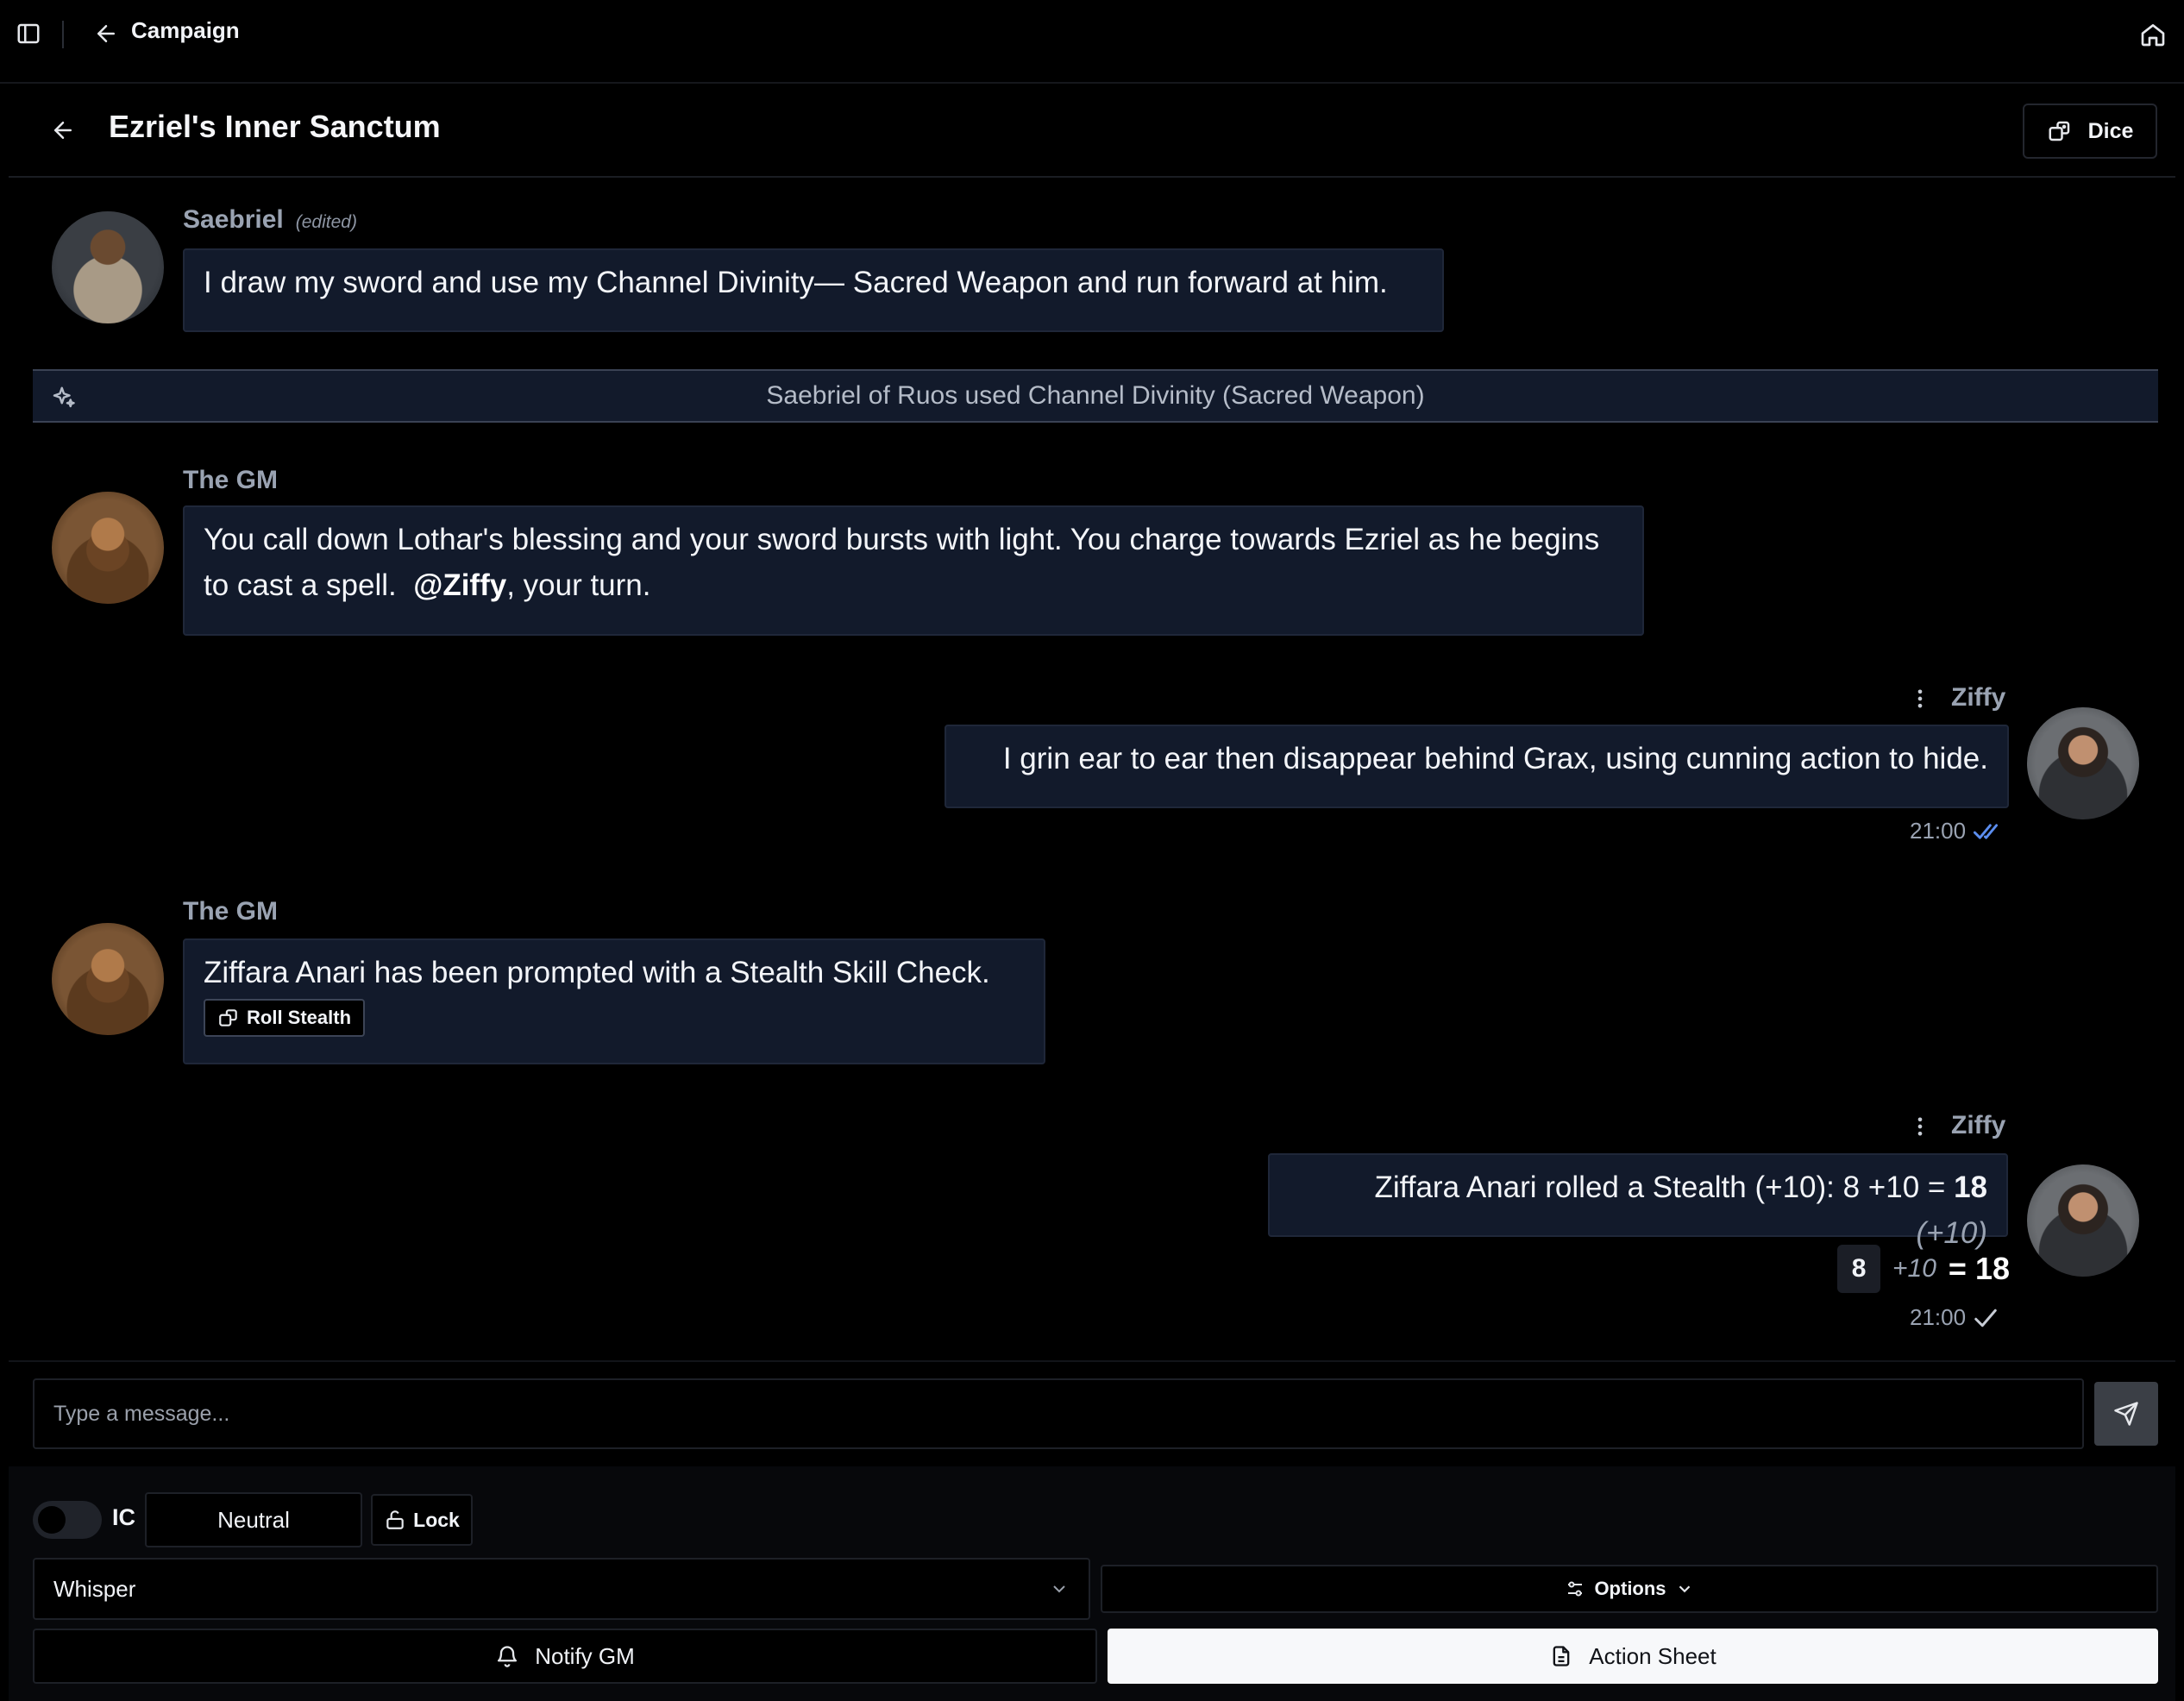 The image size is (2184, 1701). What do you see at coordinates (1092, 42) in the screenshot?
I see `top-bar: Campaign` at bounding box center [1092, 42].